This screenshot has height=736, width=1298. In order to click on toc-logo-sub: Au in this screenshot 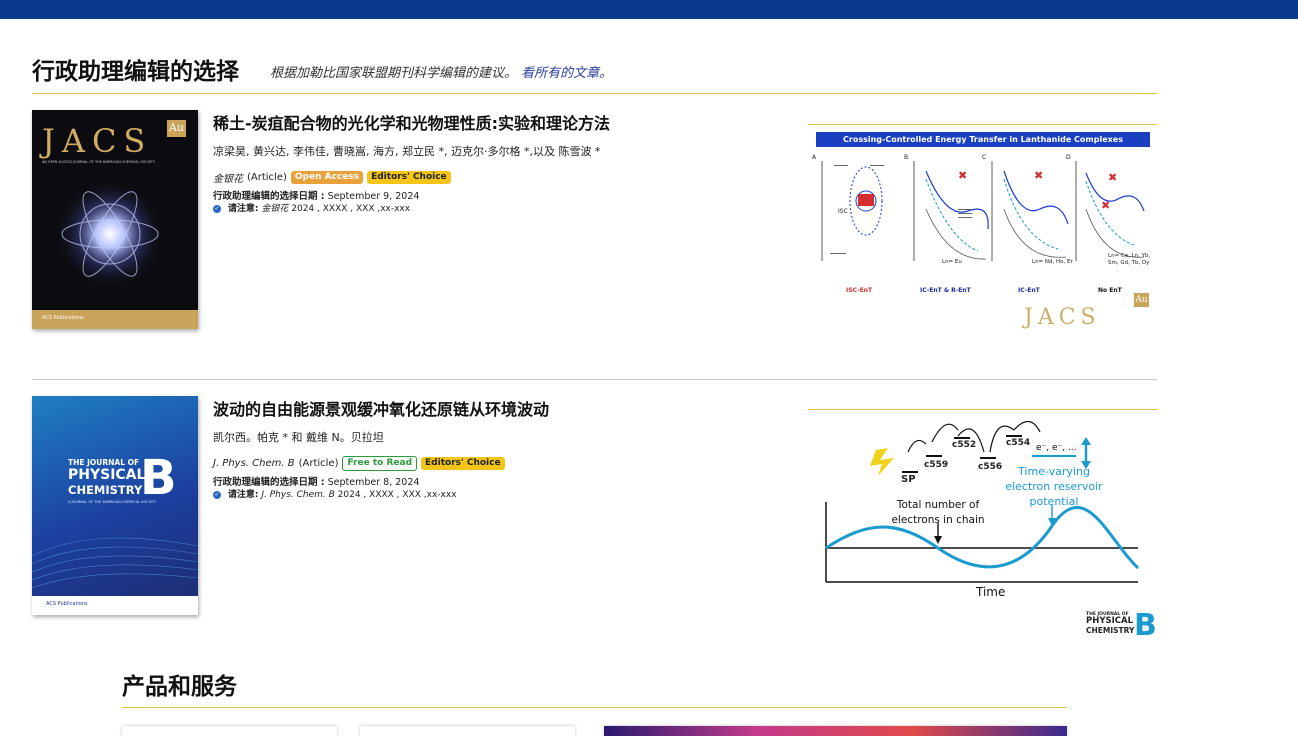, I will do `click(1141, 300)`.